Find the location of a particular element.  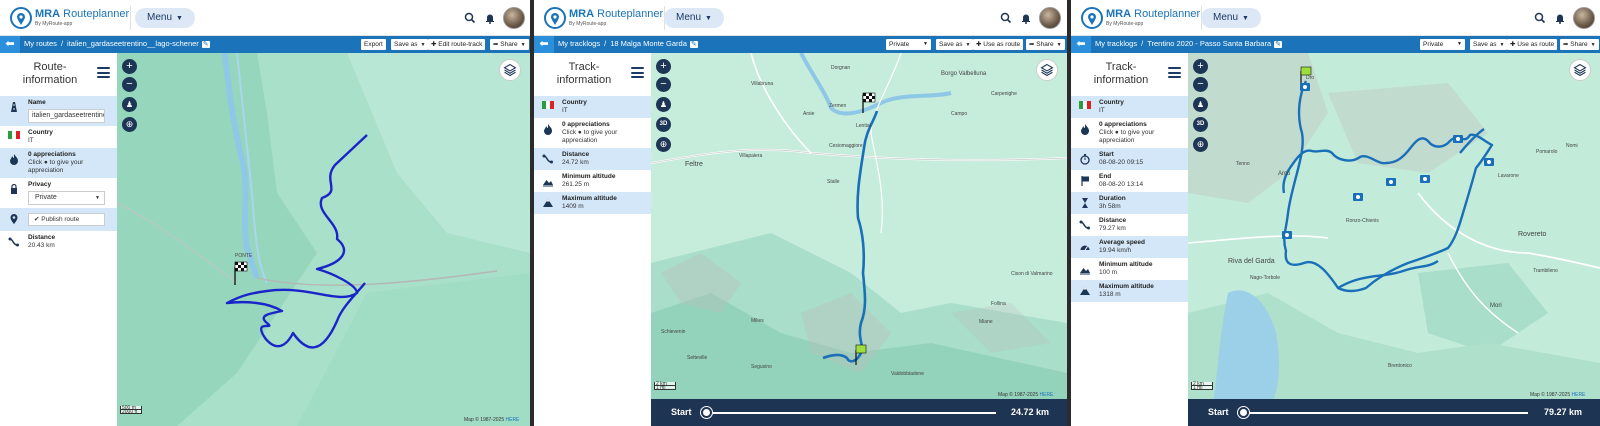

map-place-label: Segusino is located at coordinates (761, 367).